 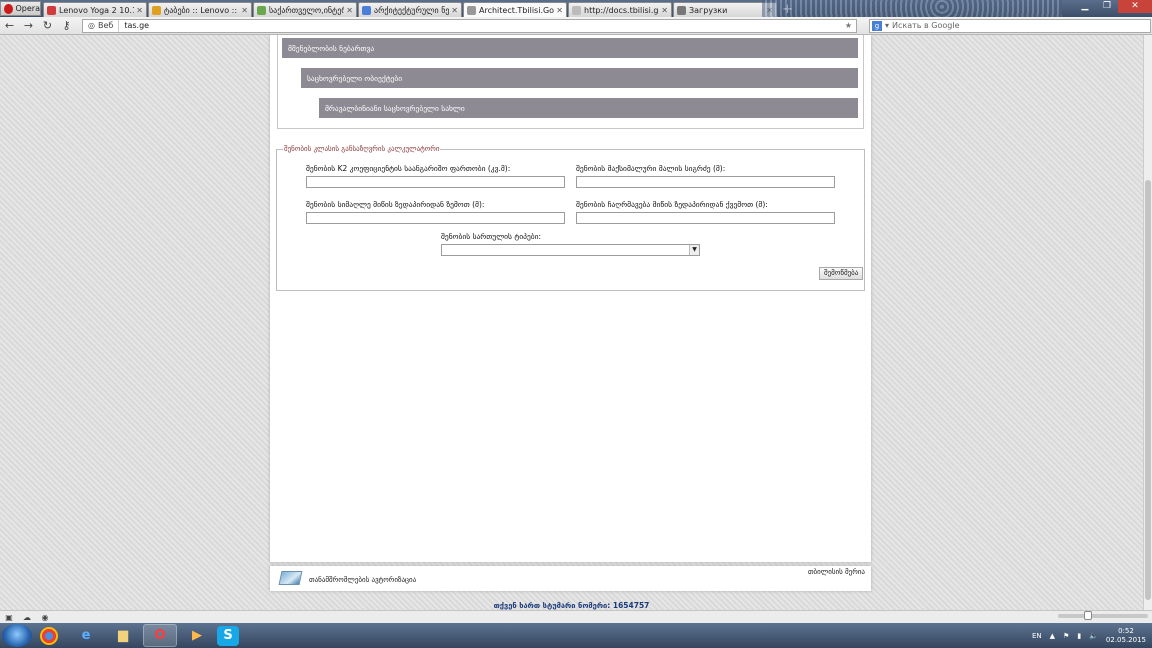 What do you see at coordinates (1125, 640) in the screenshot?
I see `clock-date: 02.05.2015` at bounding box center [1125, 640].